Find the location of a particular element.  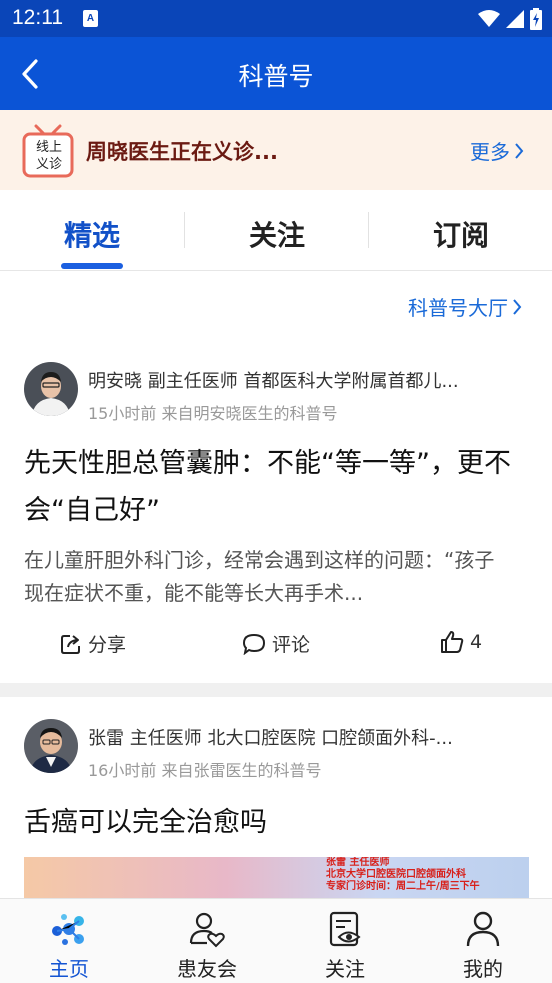

thumbnail-caption: 张雷 主任医师 北京大学口腔医院口腔颌面外科 专家门诊时间：周二上午/周三下午 is located at coordinates (403, 875).